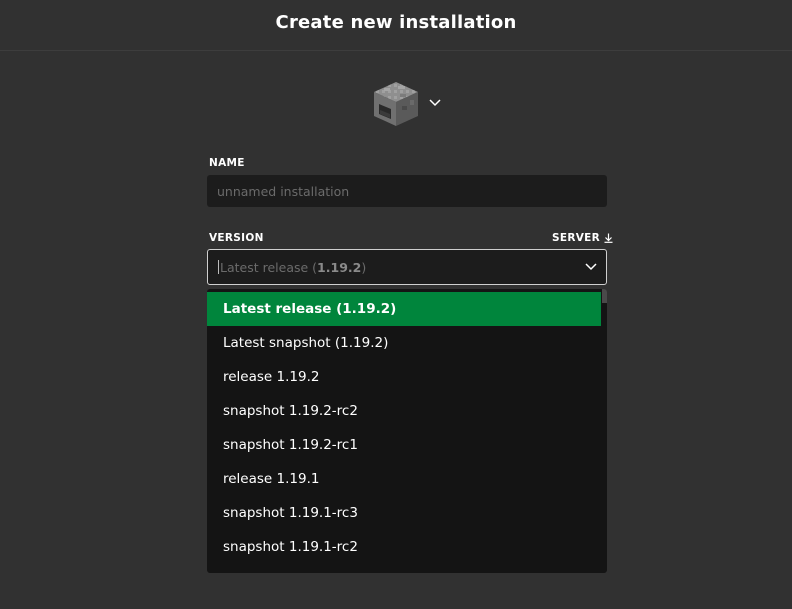 This screenshot has width=792, height=609. Describe the element at coordinates (576, 238) in the screenshot. I see `server-label: SERVER` at that location.